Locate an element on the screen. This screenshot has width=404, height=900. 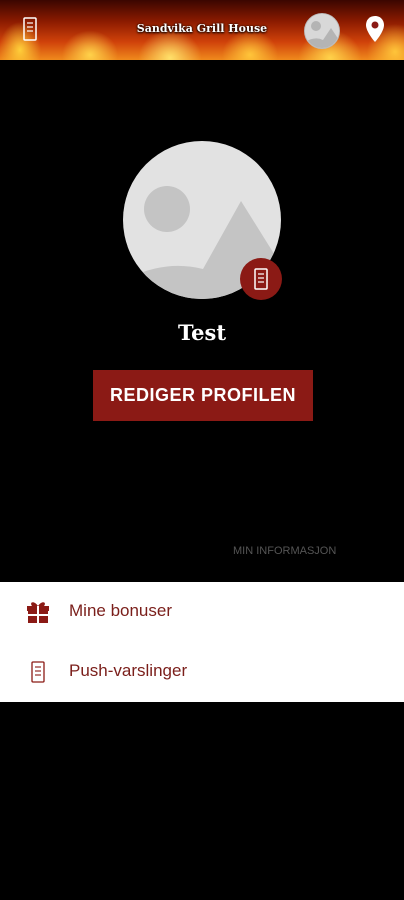
profile-name: Test is located at coordinates (202, 332).